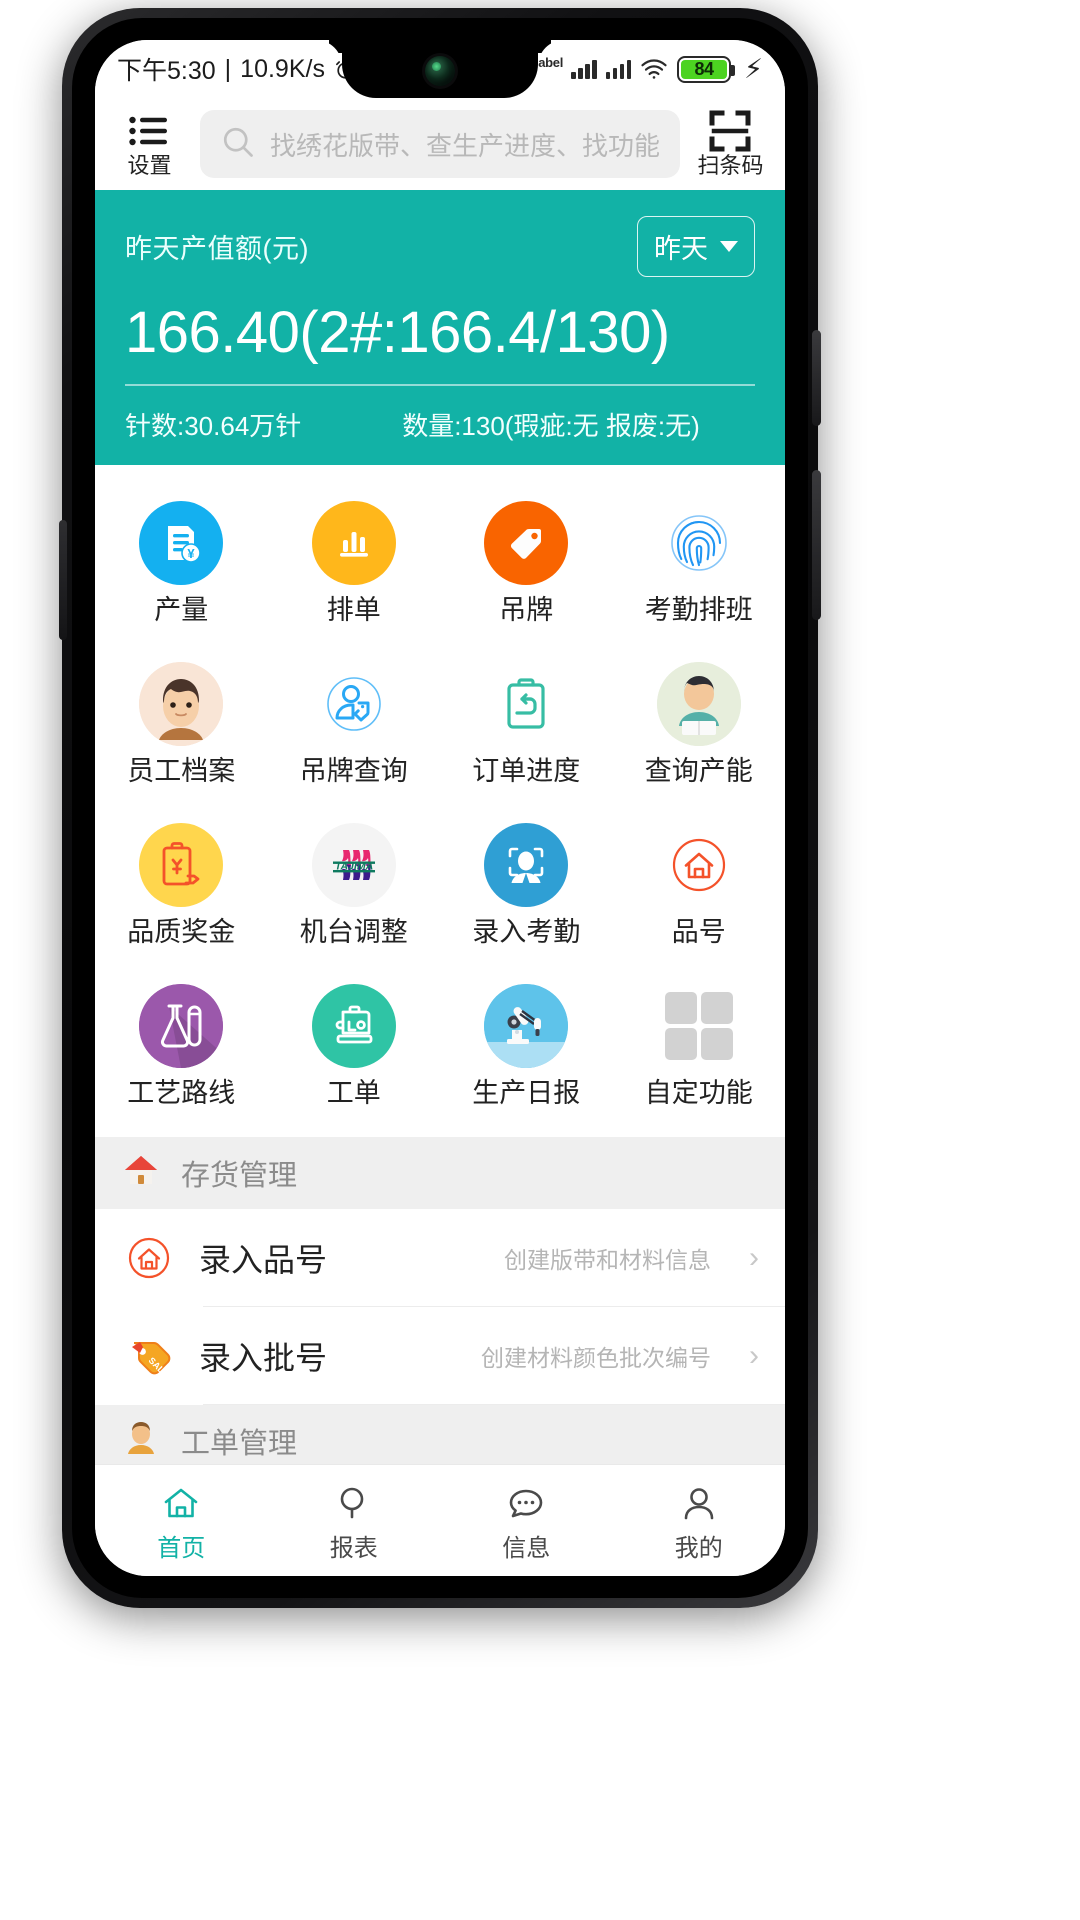 Image resolution: width=1080 pixels, height=1920 pixels. Describe the element at coordinates (149, 165) in the screenshot. I see `settings-label: 设置` at that location.